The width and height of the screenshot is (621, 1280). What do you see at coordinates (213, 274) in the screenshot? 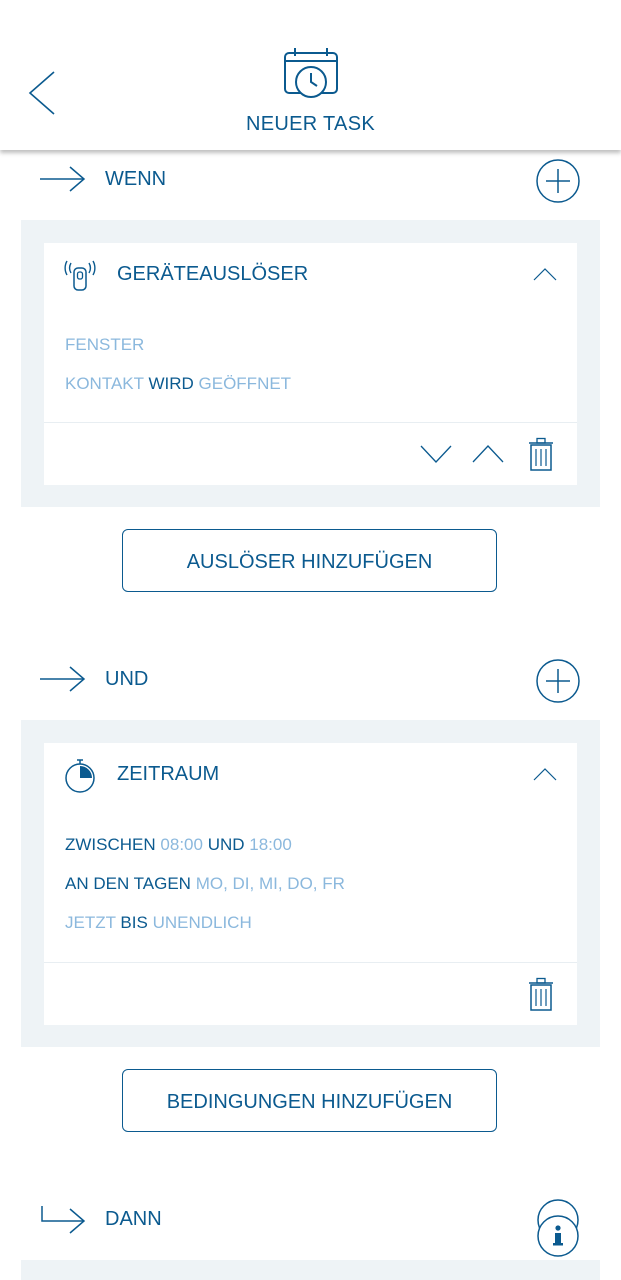
I see `trigger-card-title: GERÄTEAUSLÖSER` at bounding box center [213, 274].